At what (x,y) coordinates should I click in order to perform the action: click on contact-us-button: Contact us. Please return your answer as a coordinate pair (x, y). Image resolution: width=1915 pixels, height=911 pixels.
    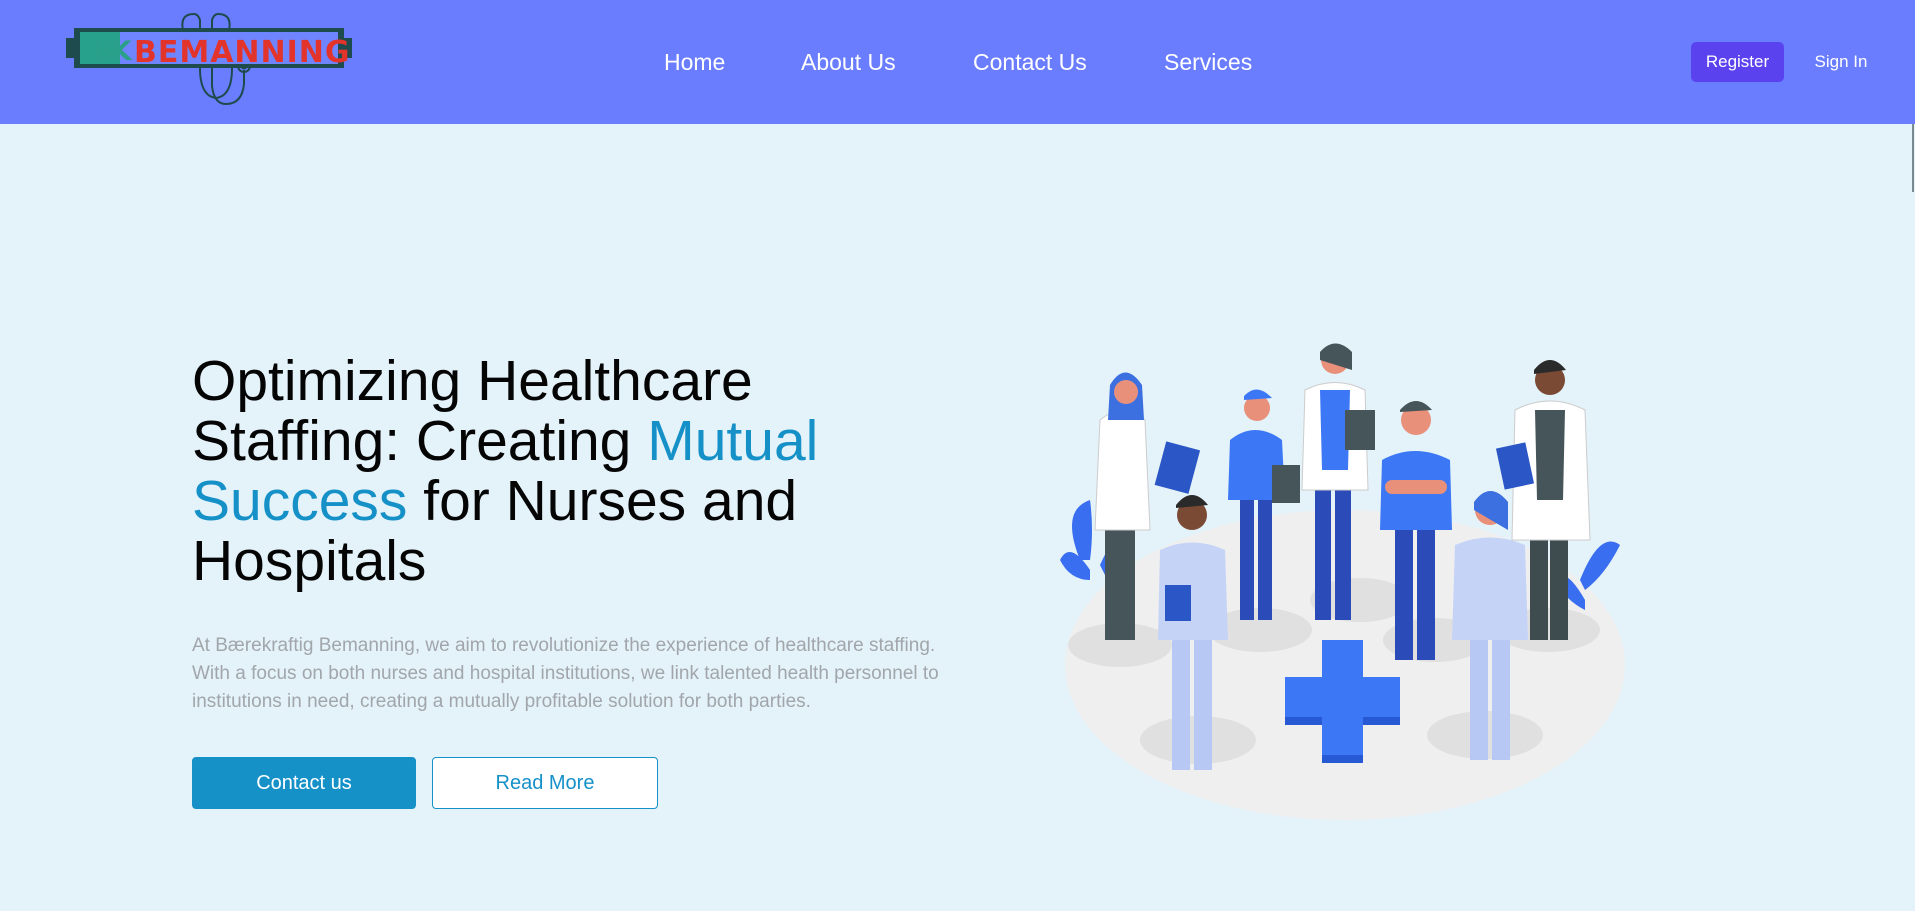
    Looking at the image, I should click on (304, 783).